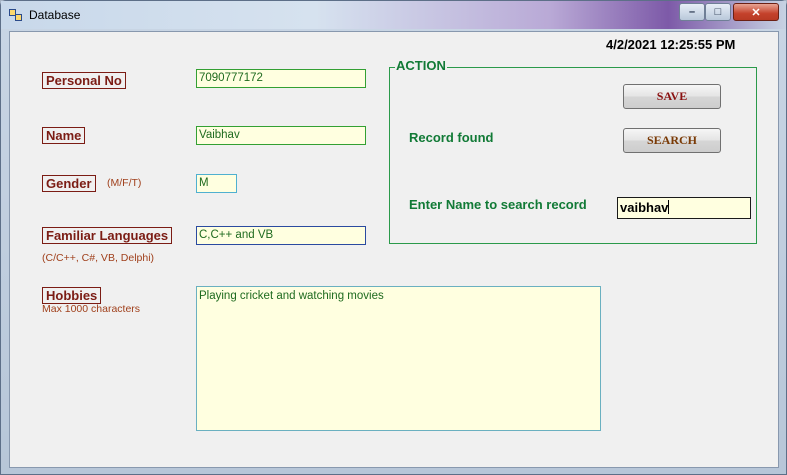  What do you see at coordinates (281, 78) in the screenshot?
I see `personal-no-input: 7090777172` at bounding box center [281, 78].